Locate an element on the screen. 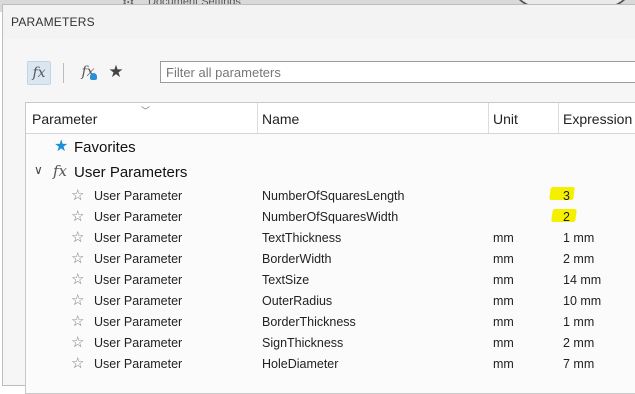  favorites-filter-button: ★ is located at coordinates (116, 72).